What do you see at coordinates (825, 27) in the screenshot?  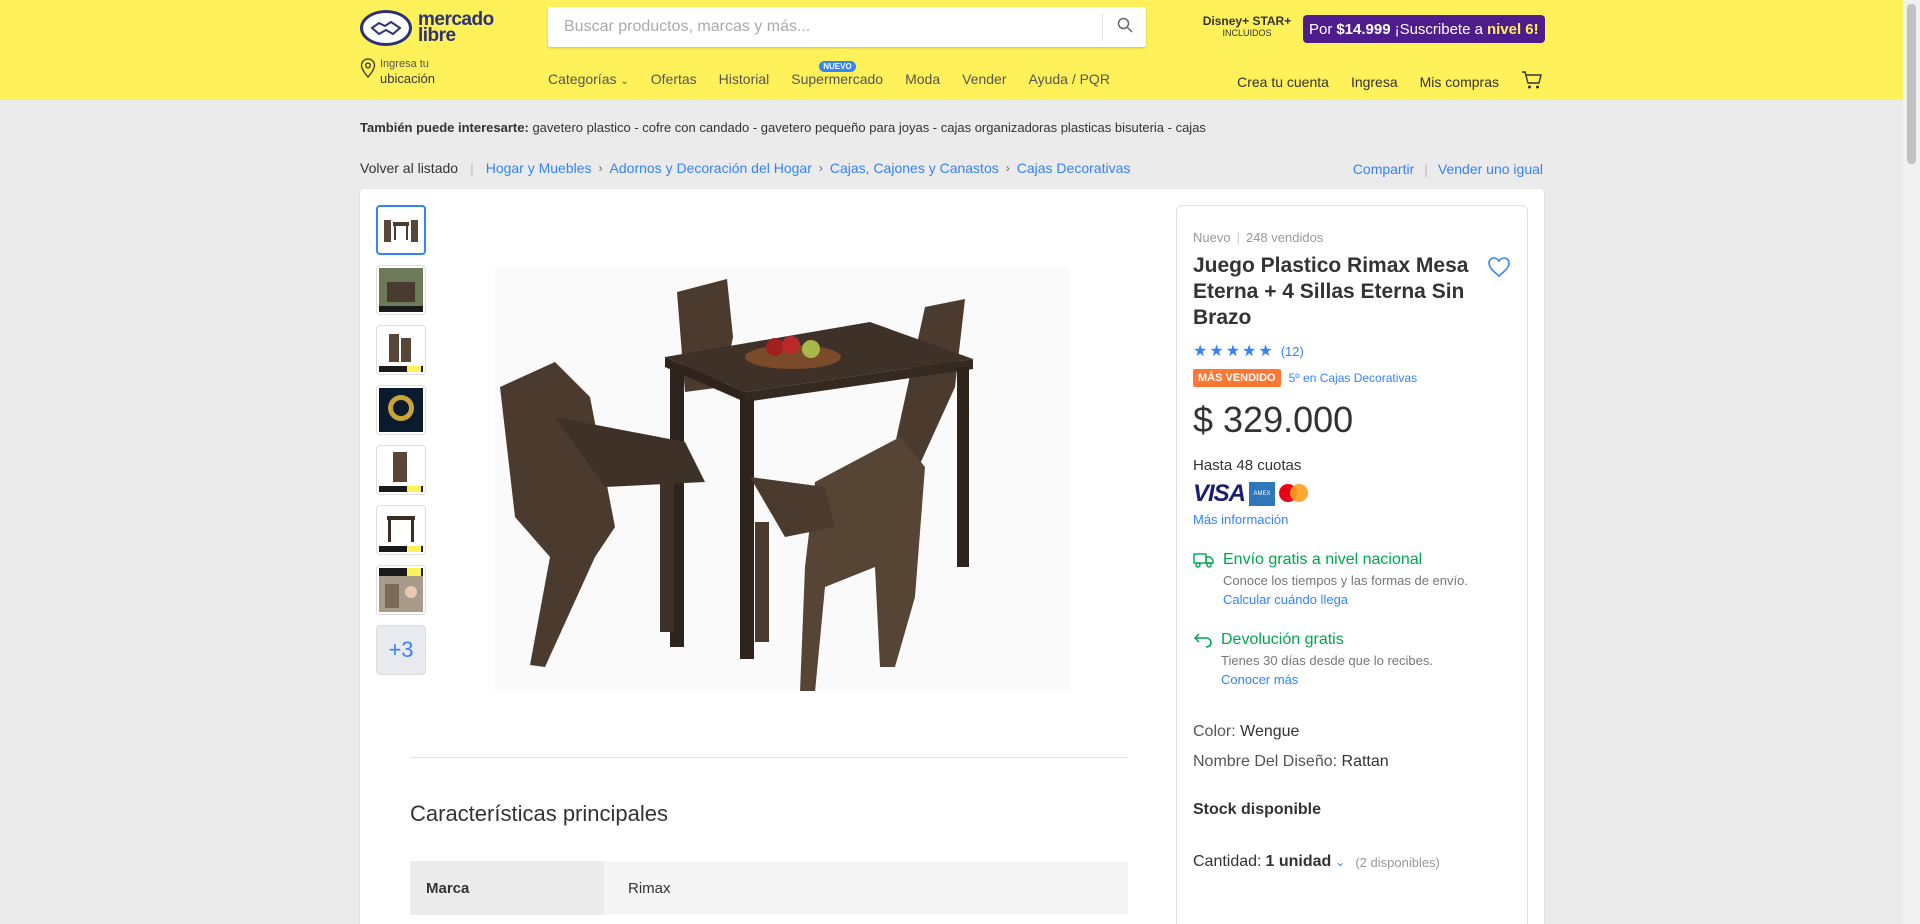 I see `search-input` at bounding box center [825, 27].